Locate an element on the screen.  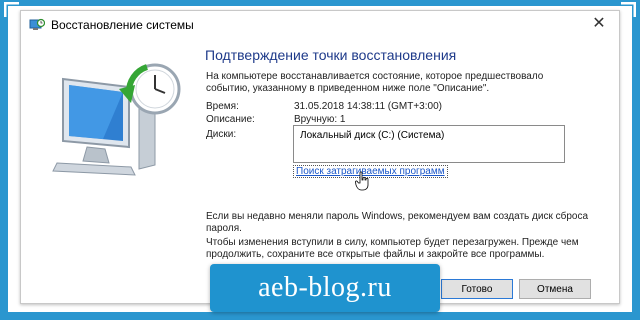
time-value: 31.05.2018 14:38:11 (GMT+3:00) is located at coordinates (368, 106).